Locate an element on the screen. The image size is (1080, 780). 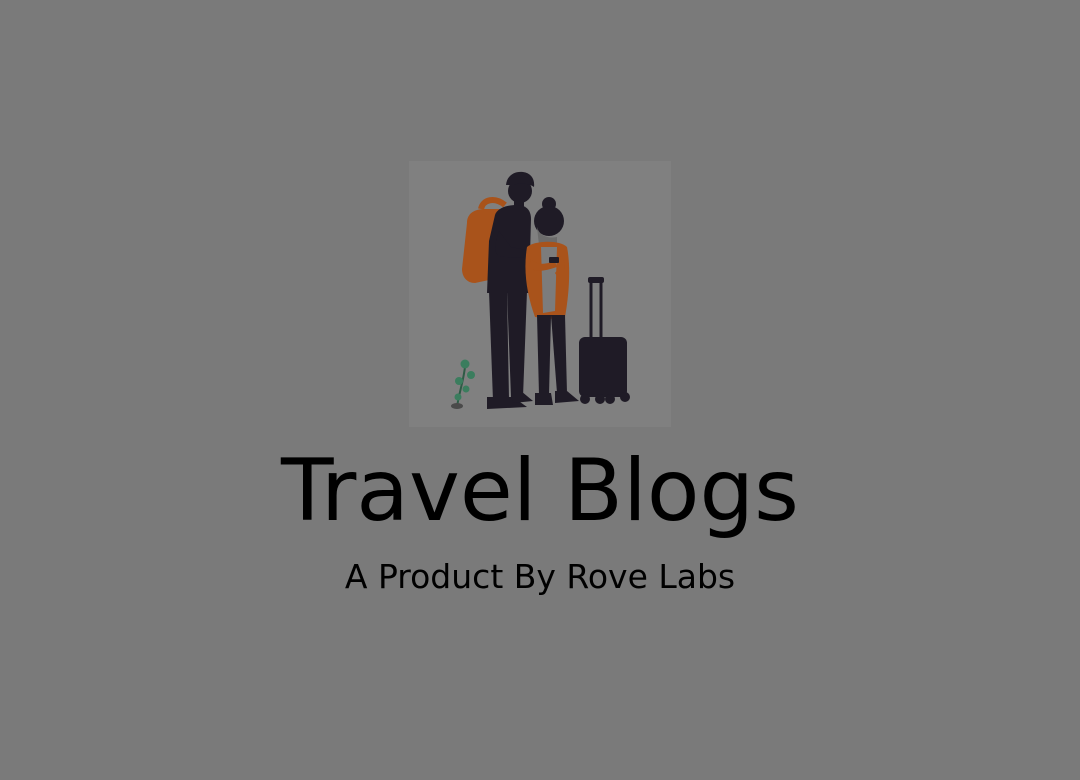
woman-figure is located at coordinates (552, 301).